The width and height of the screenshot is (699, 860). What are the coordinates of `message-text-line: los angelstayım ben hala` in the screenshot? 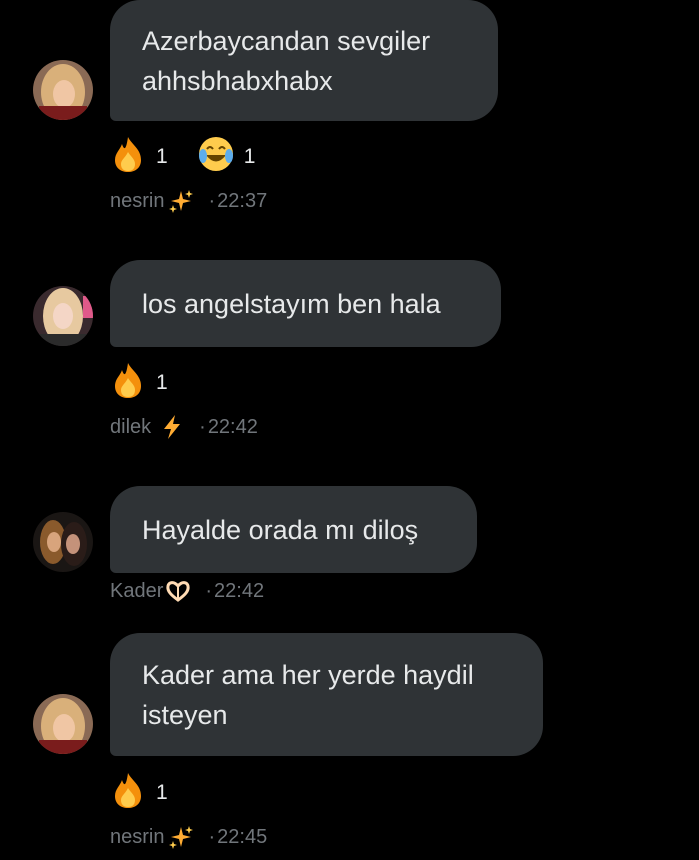 It's located at (291, 303).